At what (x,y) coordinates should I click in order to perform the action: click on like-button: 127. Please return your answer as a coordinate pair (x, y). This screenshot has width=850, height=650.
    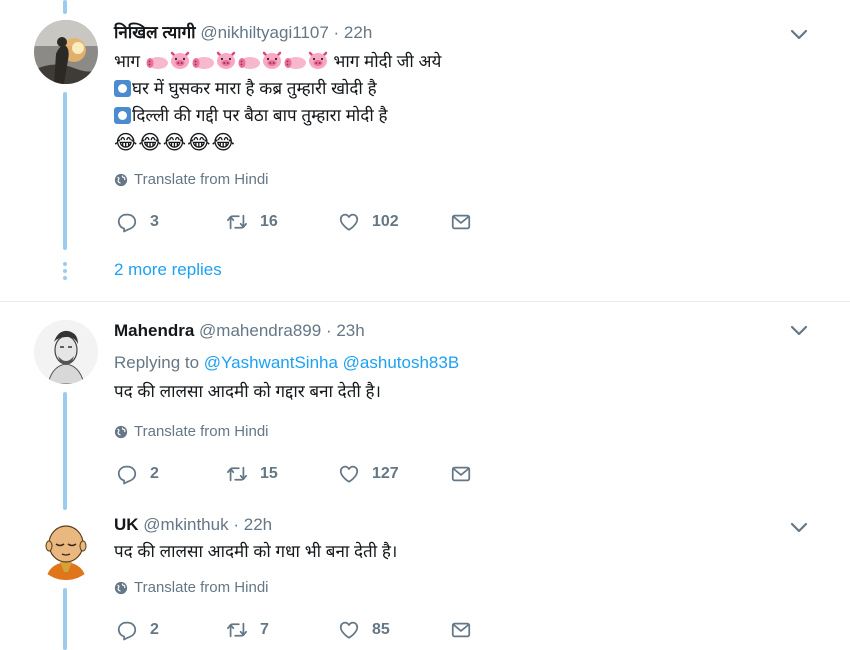
    Looking at the image, I should click on (394, 474).